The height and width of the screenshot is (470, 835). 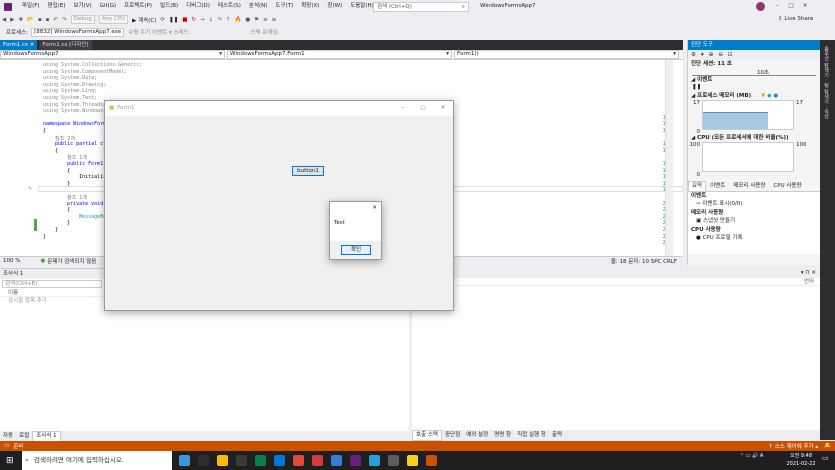 What do you see at coordinates (10, 461) in the screenshot?
I see `windows-start-icon: ⊞` at bounding box center [10, 461].